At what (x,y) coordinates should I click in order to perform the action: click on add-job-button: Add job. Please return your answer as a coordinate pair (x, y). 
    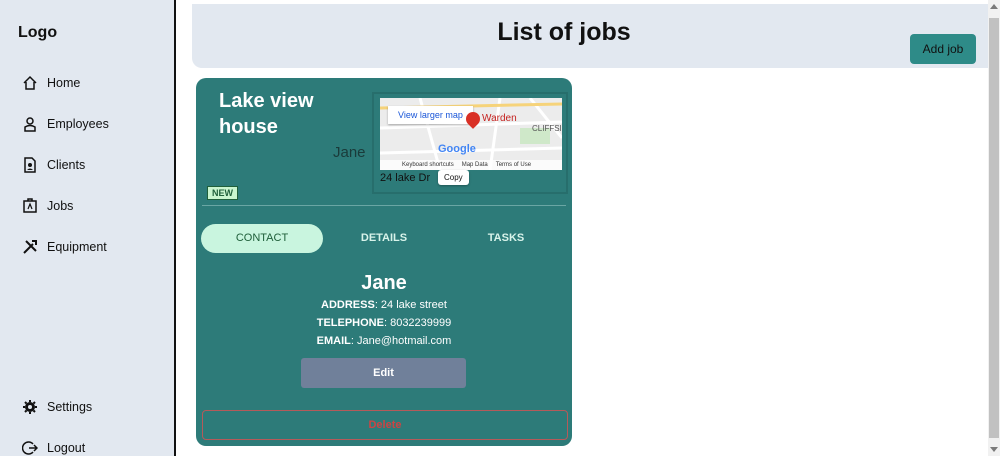
    Looking at the image, I should click on (943, 49).